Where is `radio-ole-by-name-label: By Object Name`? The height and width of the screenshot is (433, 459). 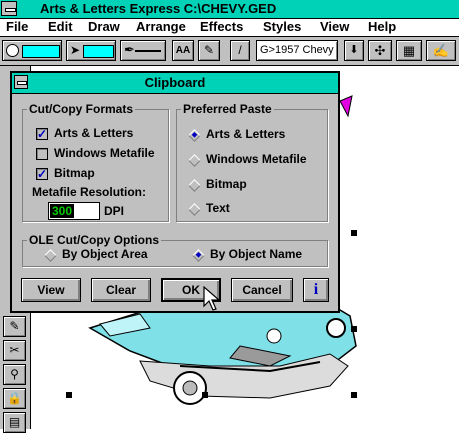
radio-ole-by-name-label: By Object Name is located at coordinates (256, 254).